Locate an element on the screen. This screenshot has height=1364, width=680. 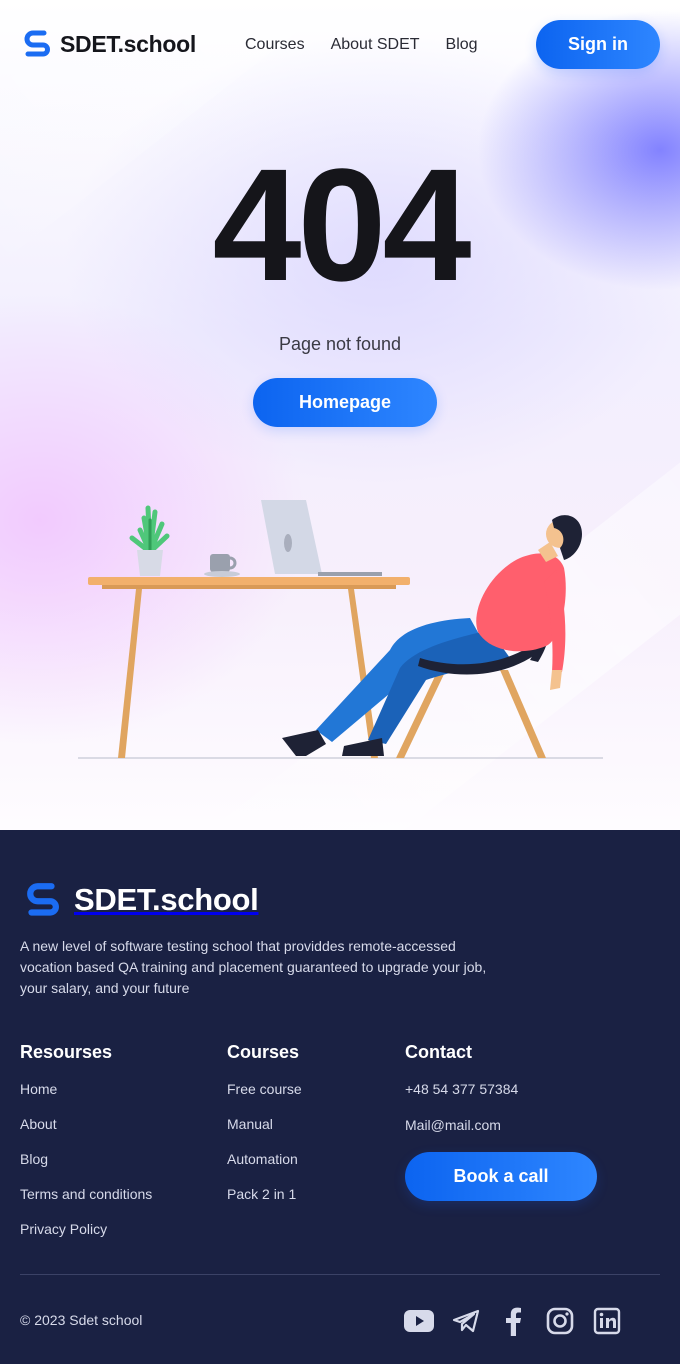
plant-icon is located at coordinates (149, 540).